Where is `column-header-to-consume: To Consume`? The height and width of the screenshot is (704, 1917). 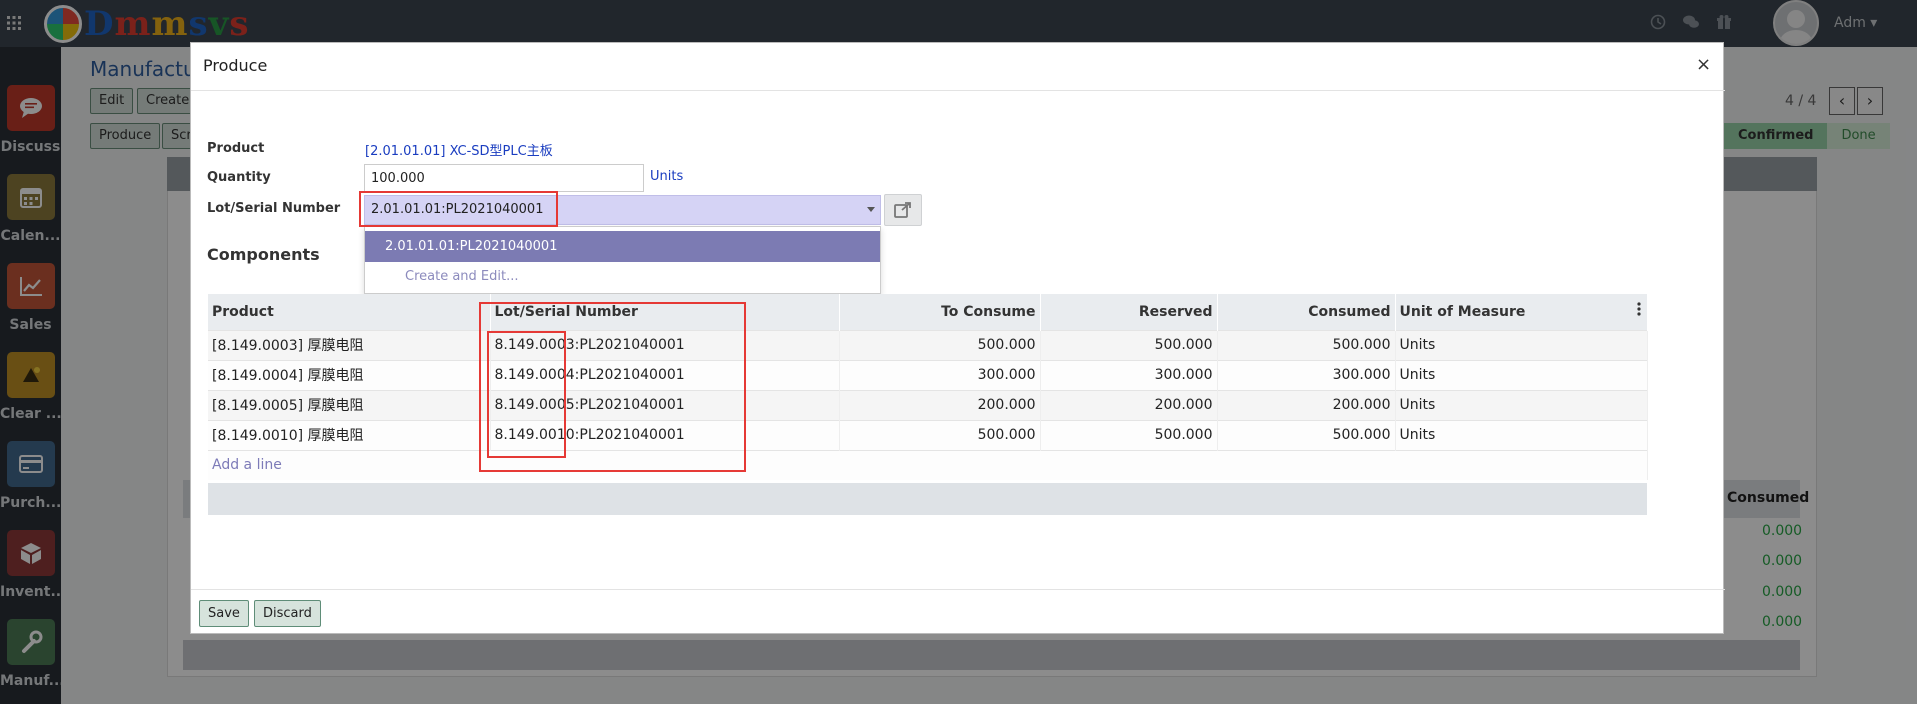
column-header-to-consume: To Consume is located at coordinates (940, 312).